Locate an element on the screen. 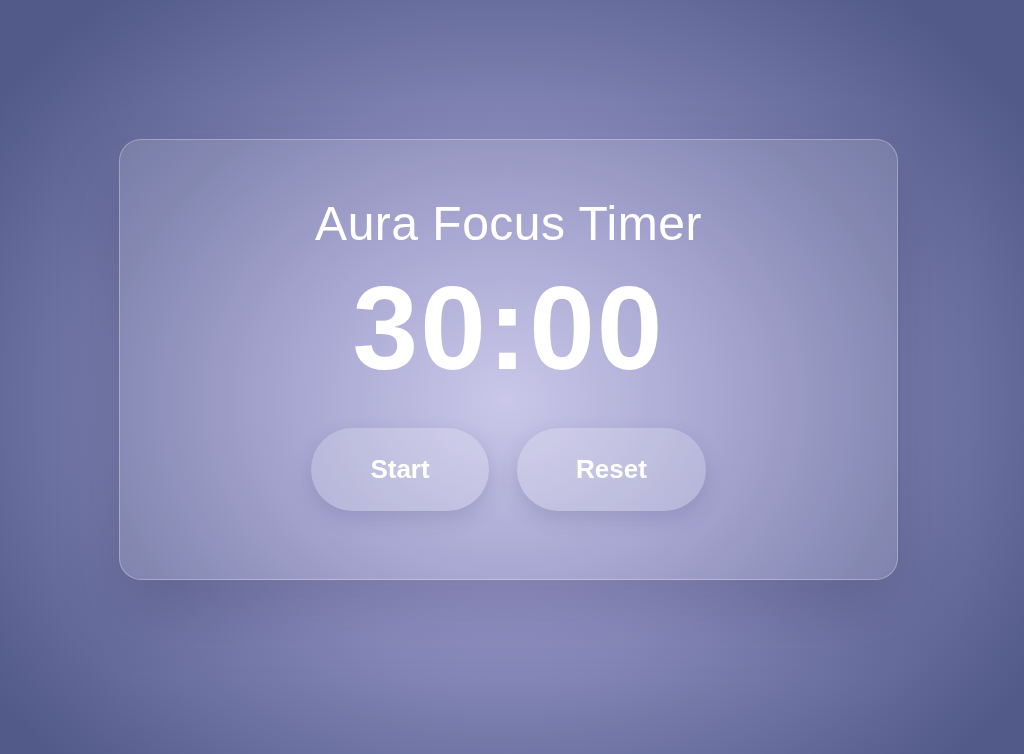 The width and height of the screenshot is (1024, 754). app-title: Aura Focus Timer is located at coordinates (508, 224).